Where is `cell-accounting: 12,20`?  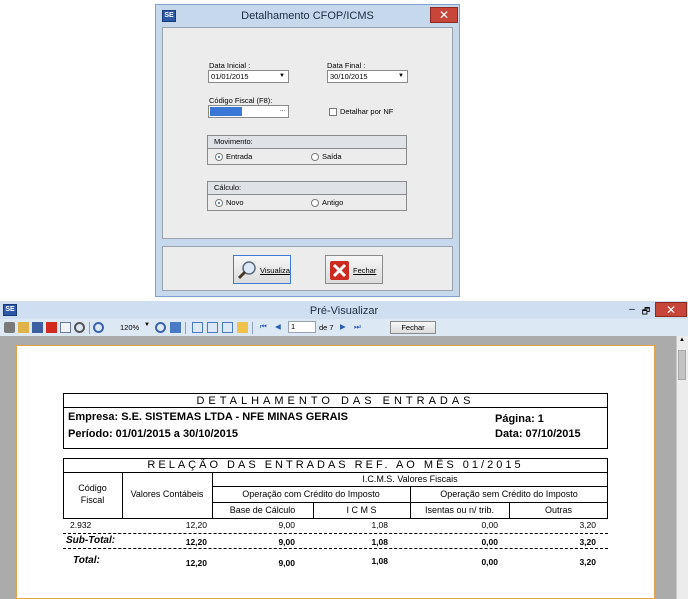 cell-accounting: 12,20 is located at coordinates (196, 525).